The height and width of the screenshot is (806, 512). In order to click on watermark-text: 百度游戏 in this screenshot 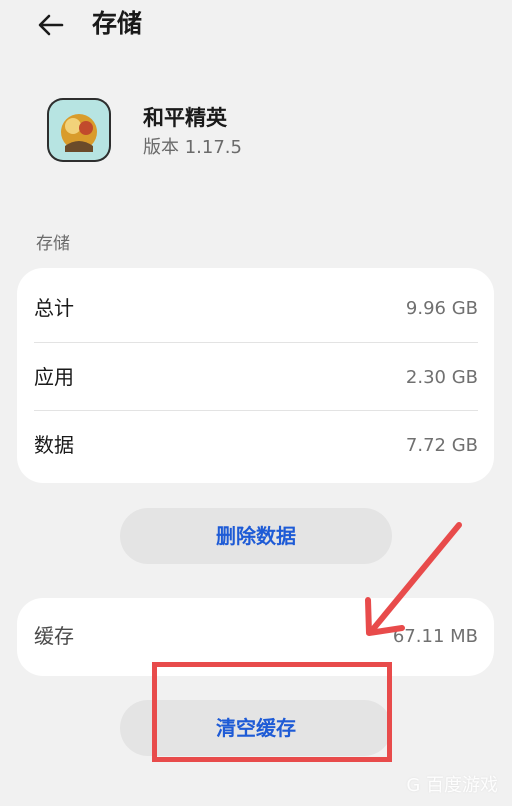, I will do `click(462, 785)`.